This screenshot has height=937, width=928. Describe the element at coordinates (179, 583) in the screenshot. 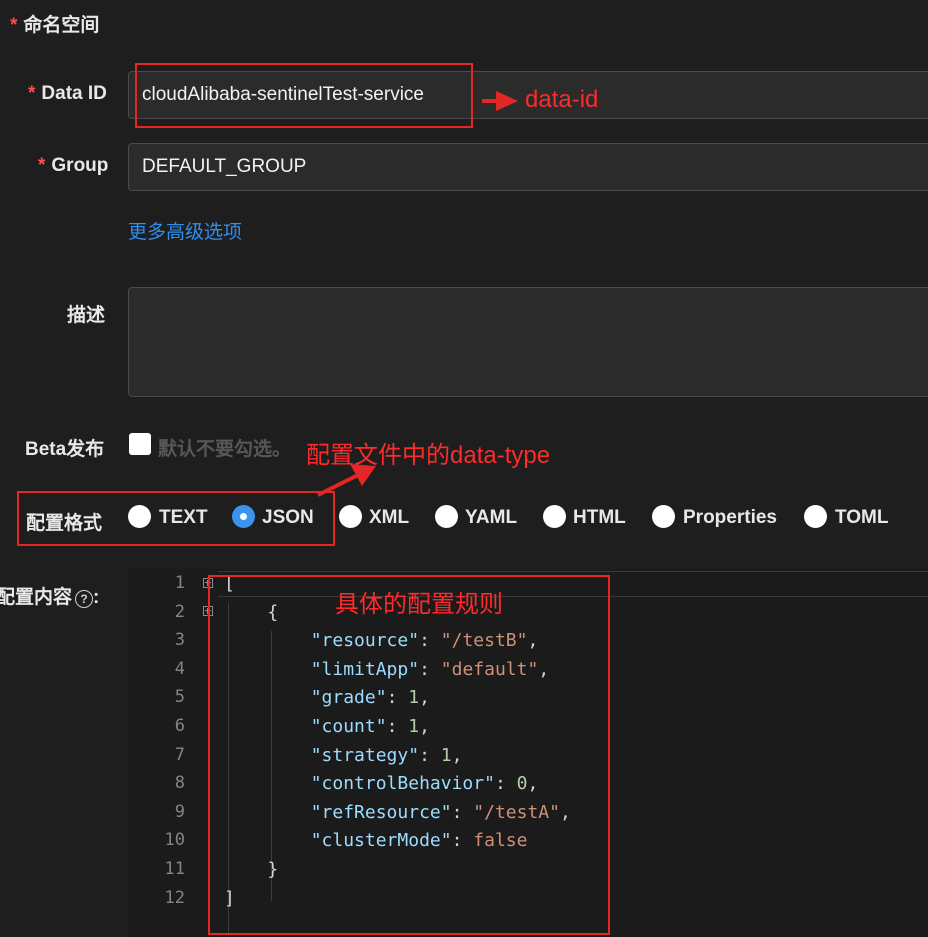

I see `line-number: 1` at that location.